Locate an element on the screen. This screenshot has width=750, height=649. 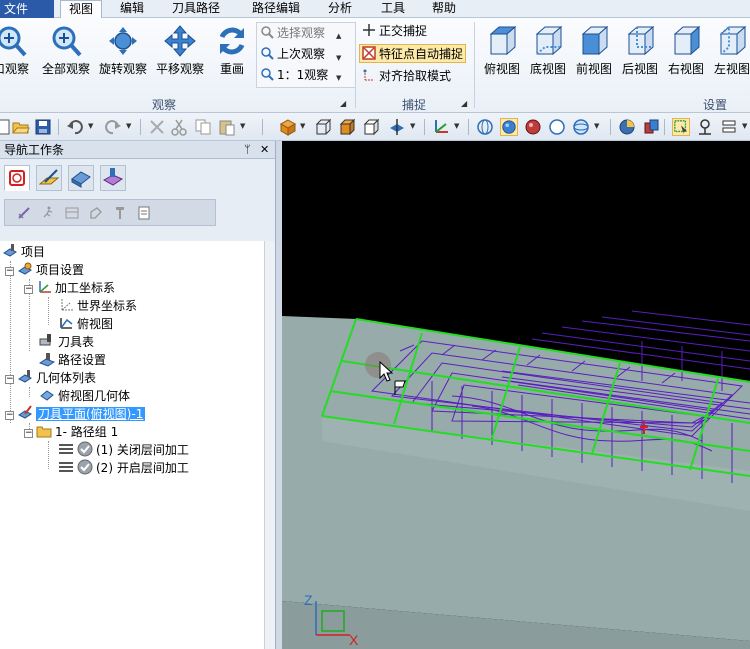
cube-back-icon is located at coordinates (641, 40).